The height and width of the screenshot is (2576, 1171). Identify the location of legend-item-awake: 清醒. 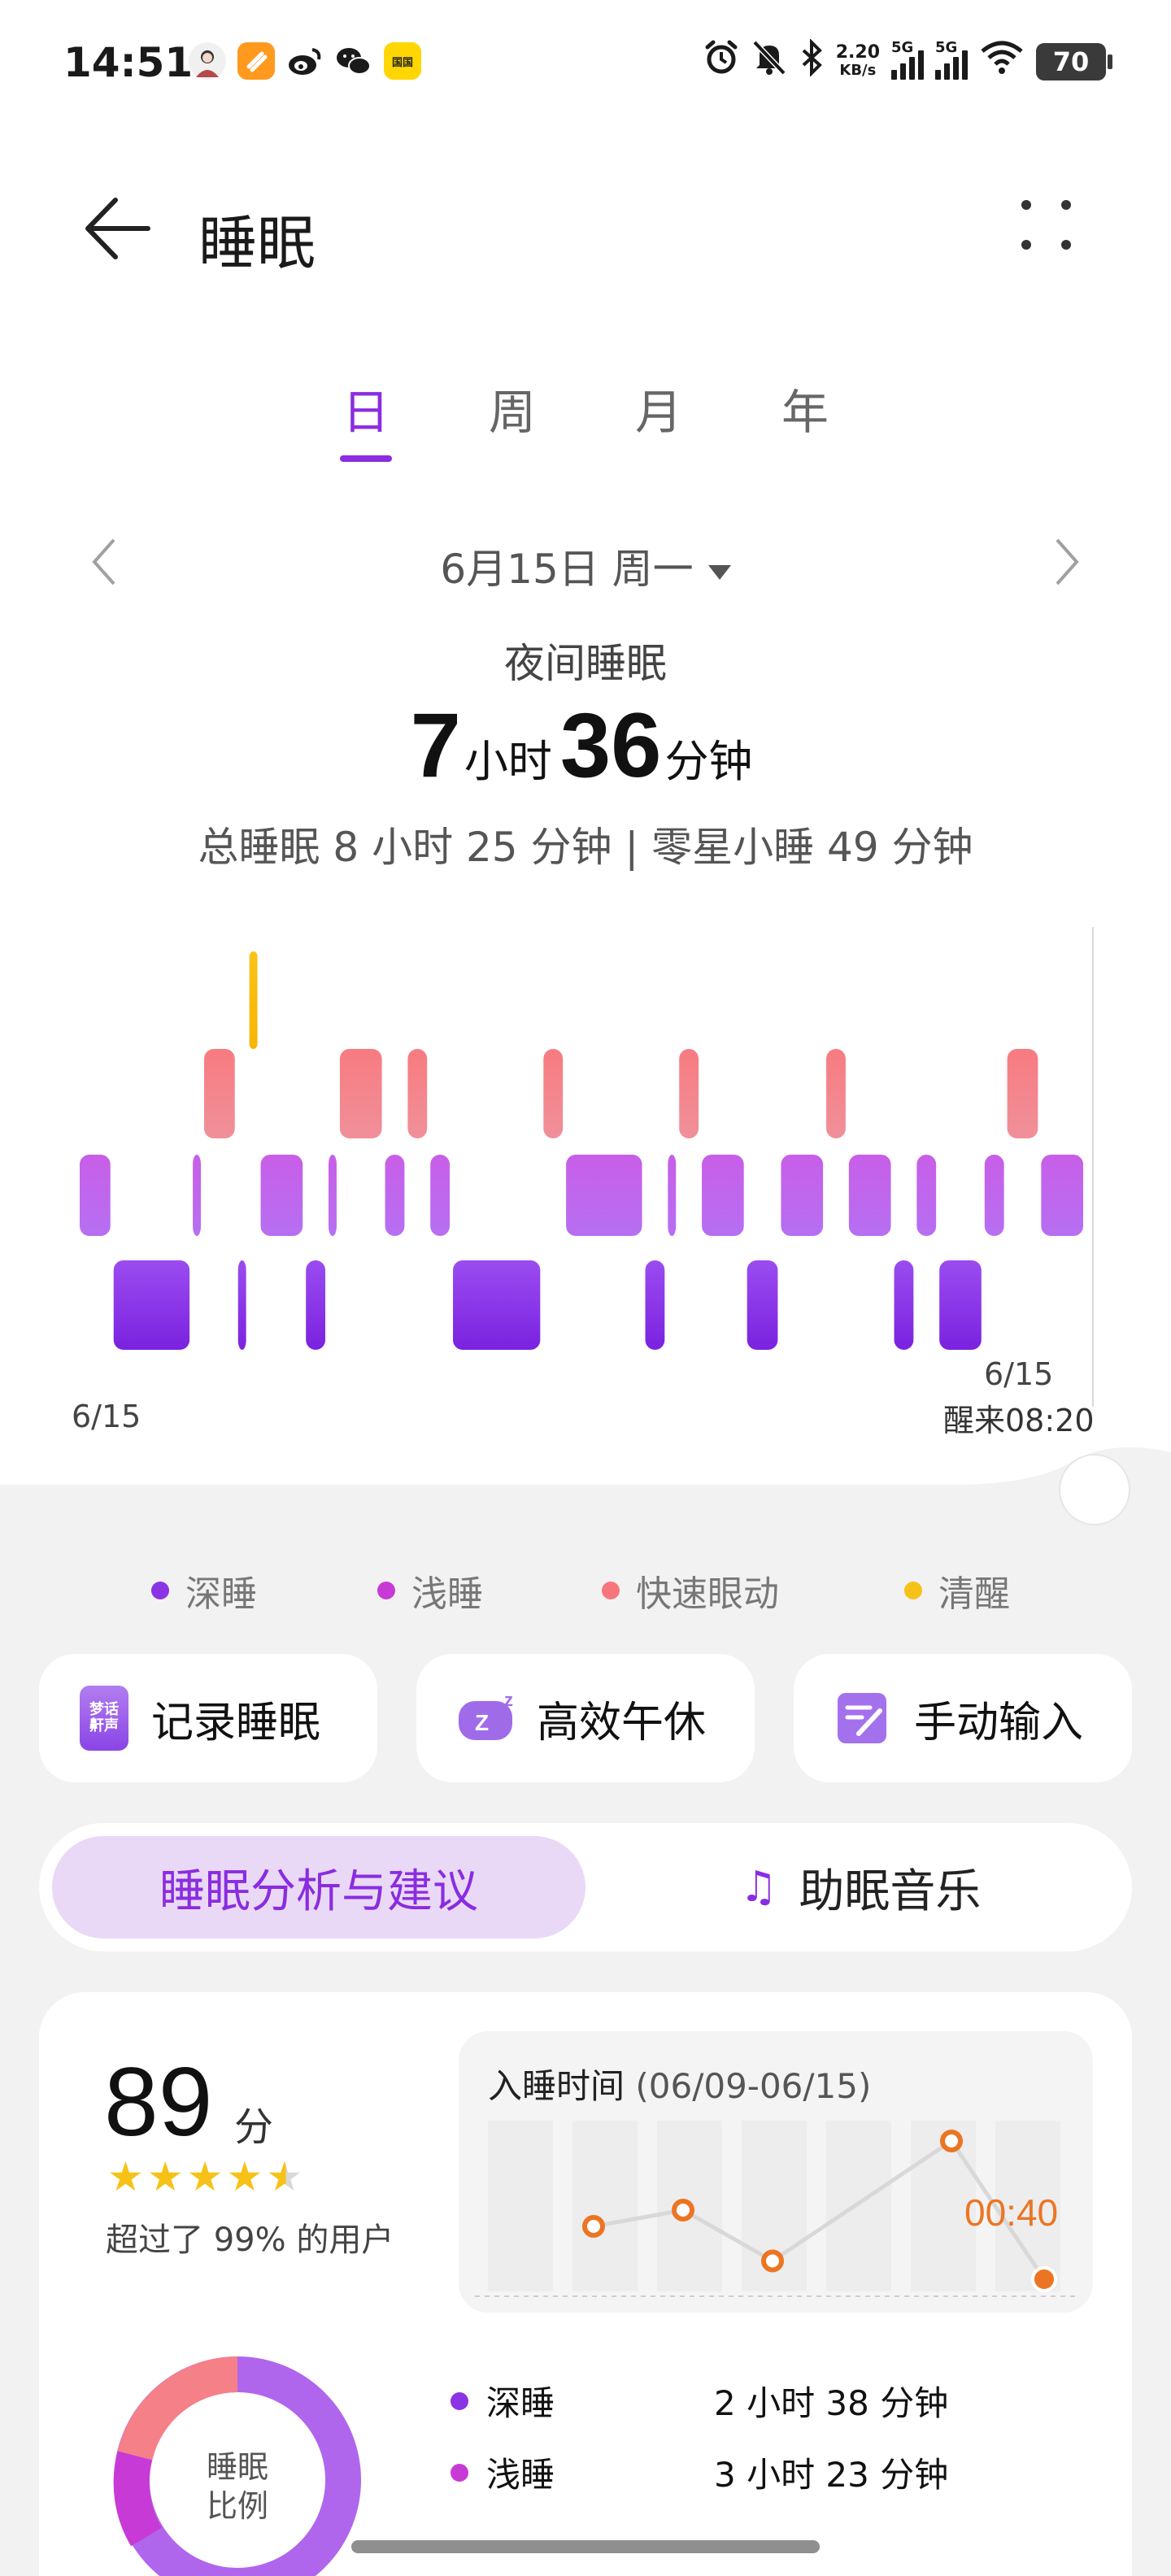
(957, 1591).